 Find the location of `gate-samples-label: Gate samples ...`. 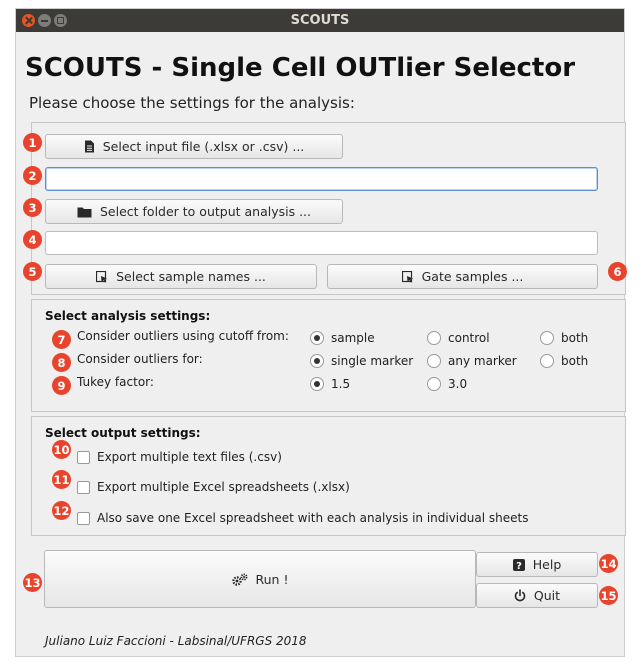

gate-samples-label: Gate samples ... is located at coordinates (472, 276).